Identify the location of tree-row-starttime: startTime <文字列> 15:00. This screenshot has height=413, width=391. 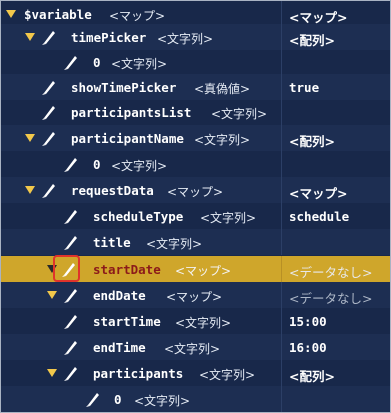
(195, 321).